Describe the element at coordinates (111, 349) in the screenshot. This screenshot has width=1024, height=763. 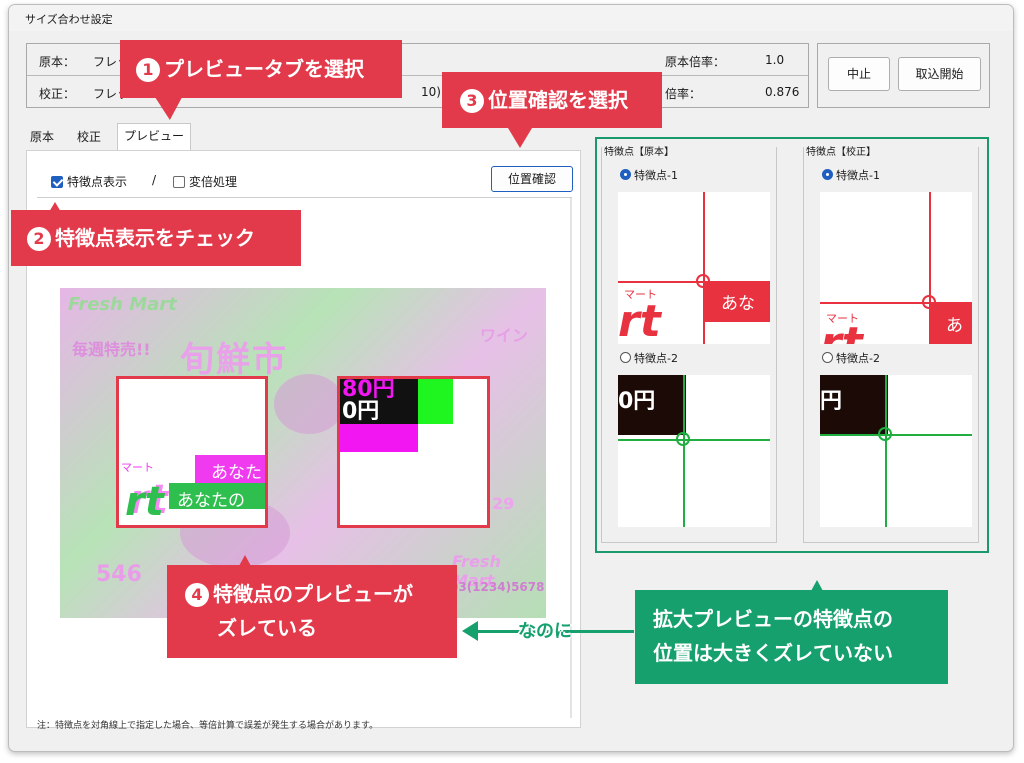
I see `flyer-sale-text: 毎週特売!!` at that location.